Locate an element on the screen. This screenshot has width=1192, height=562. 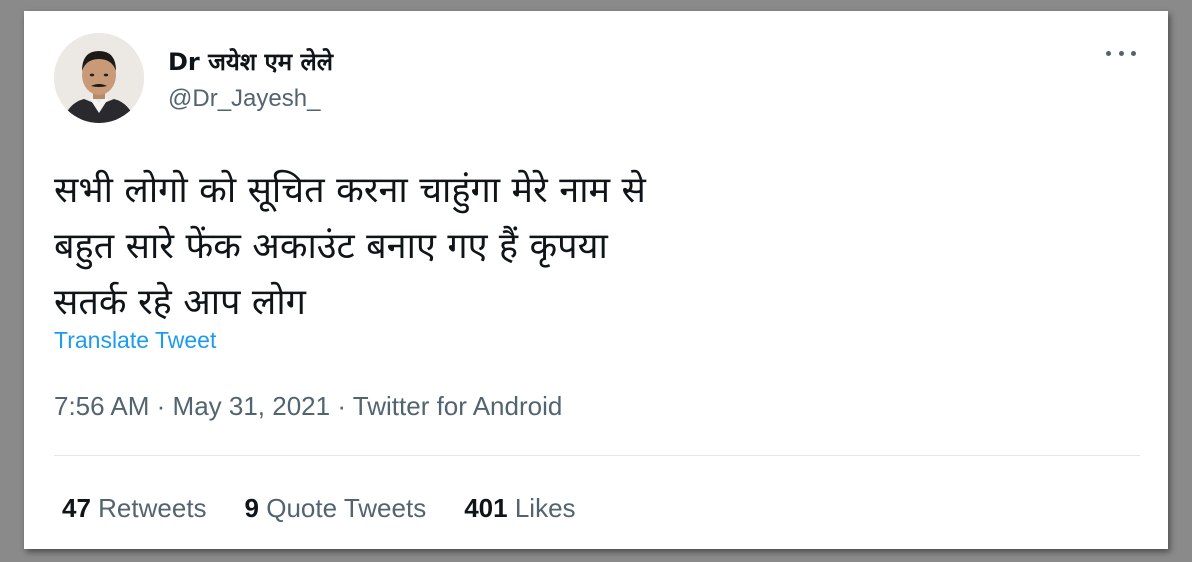
quote-tweets-stat: 9 Quote Tweets is located at coordinates (336, 508).